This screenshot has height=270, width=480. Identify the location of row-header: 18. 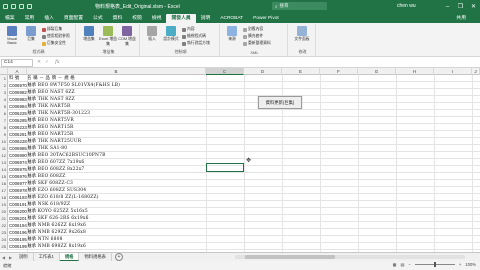
(4, 197).